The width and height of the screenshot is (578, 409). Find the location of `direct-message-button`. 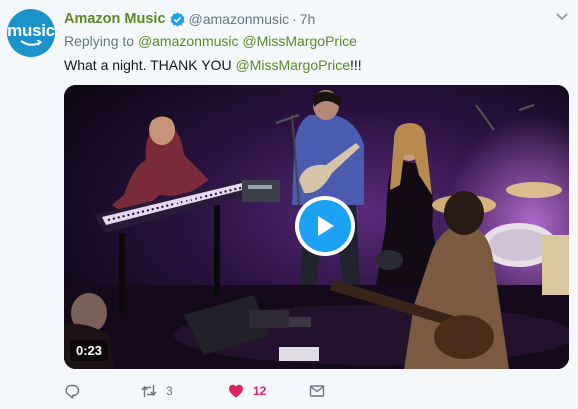

direct-message-button is located at coordinates (317, 391).